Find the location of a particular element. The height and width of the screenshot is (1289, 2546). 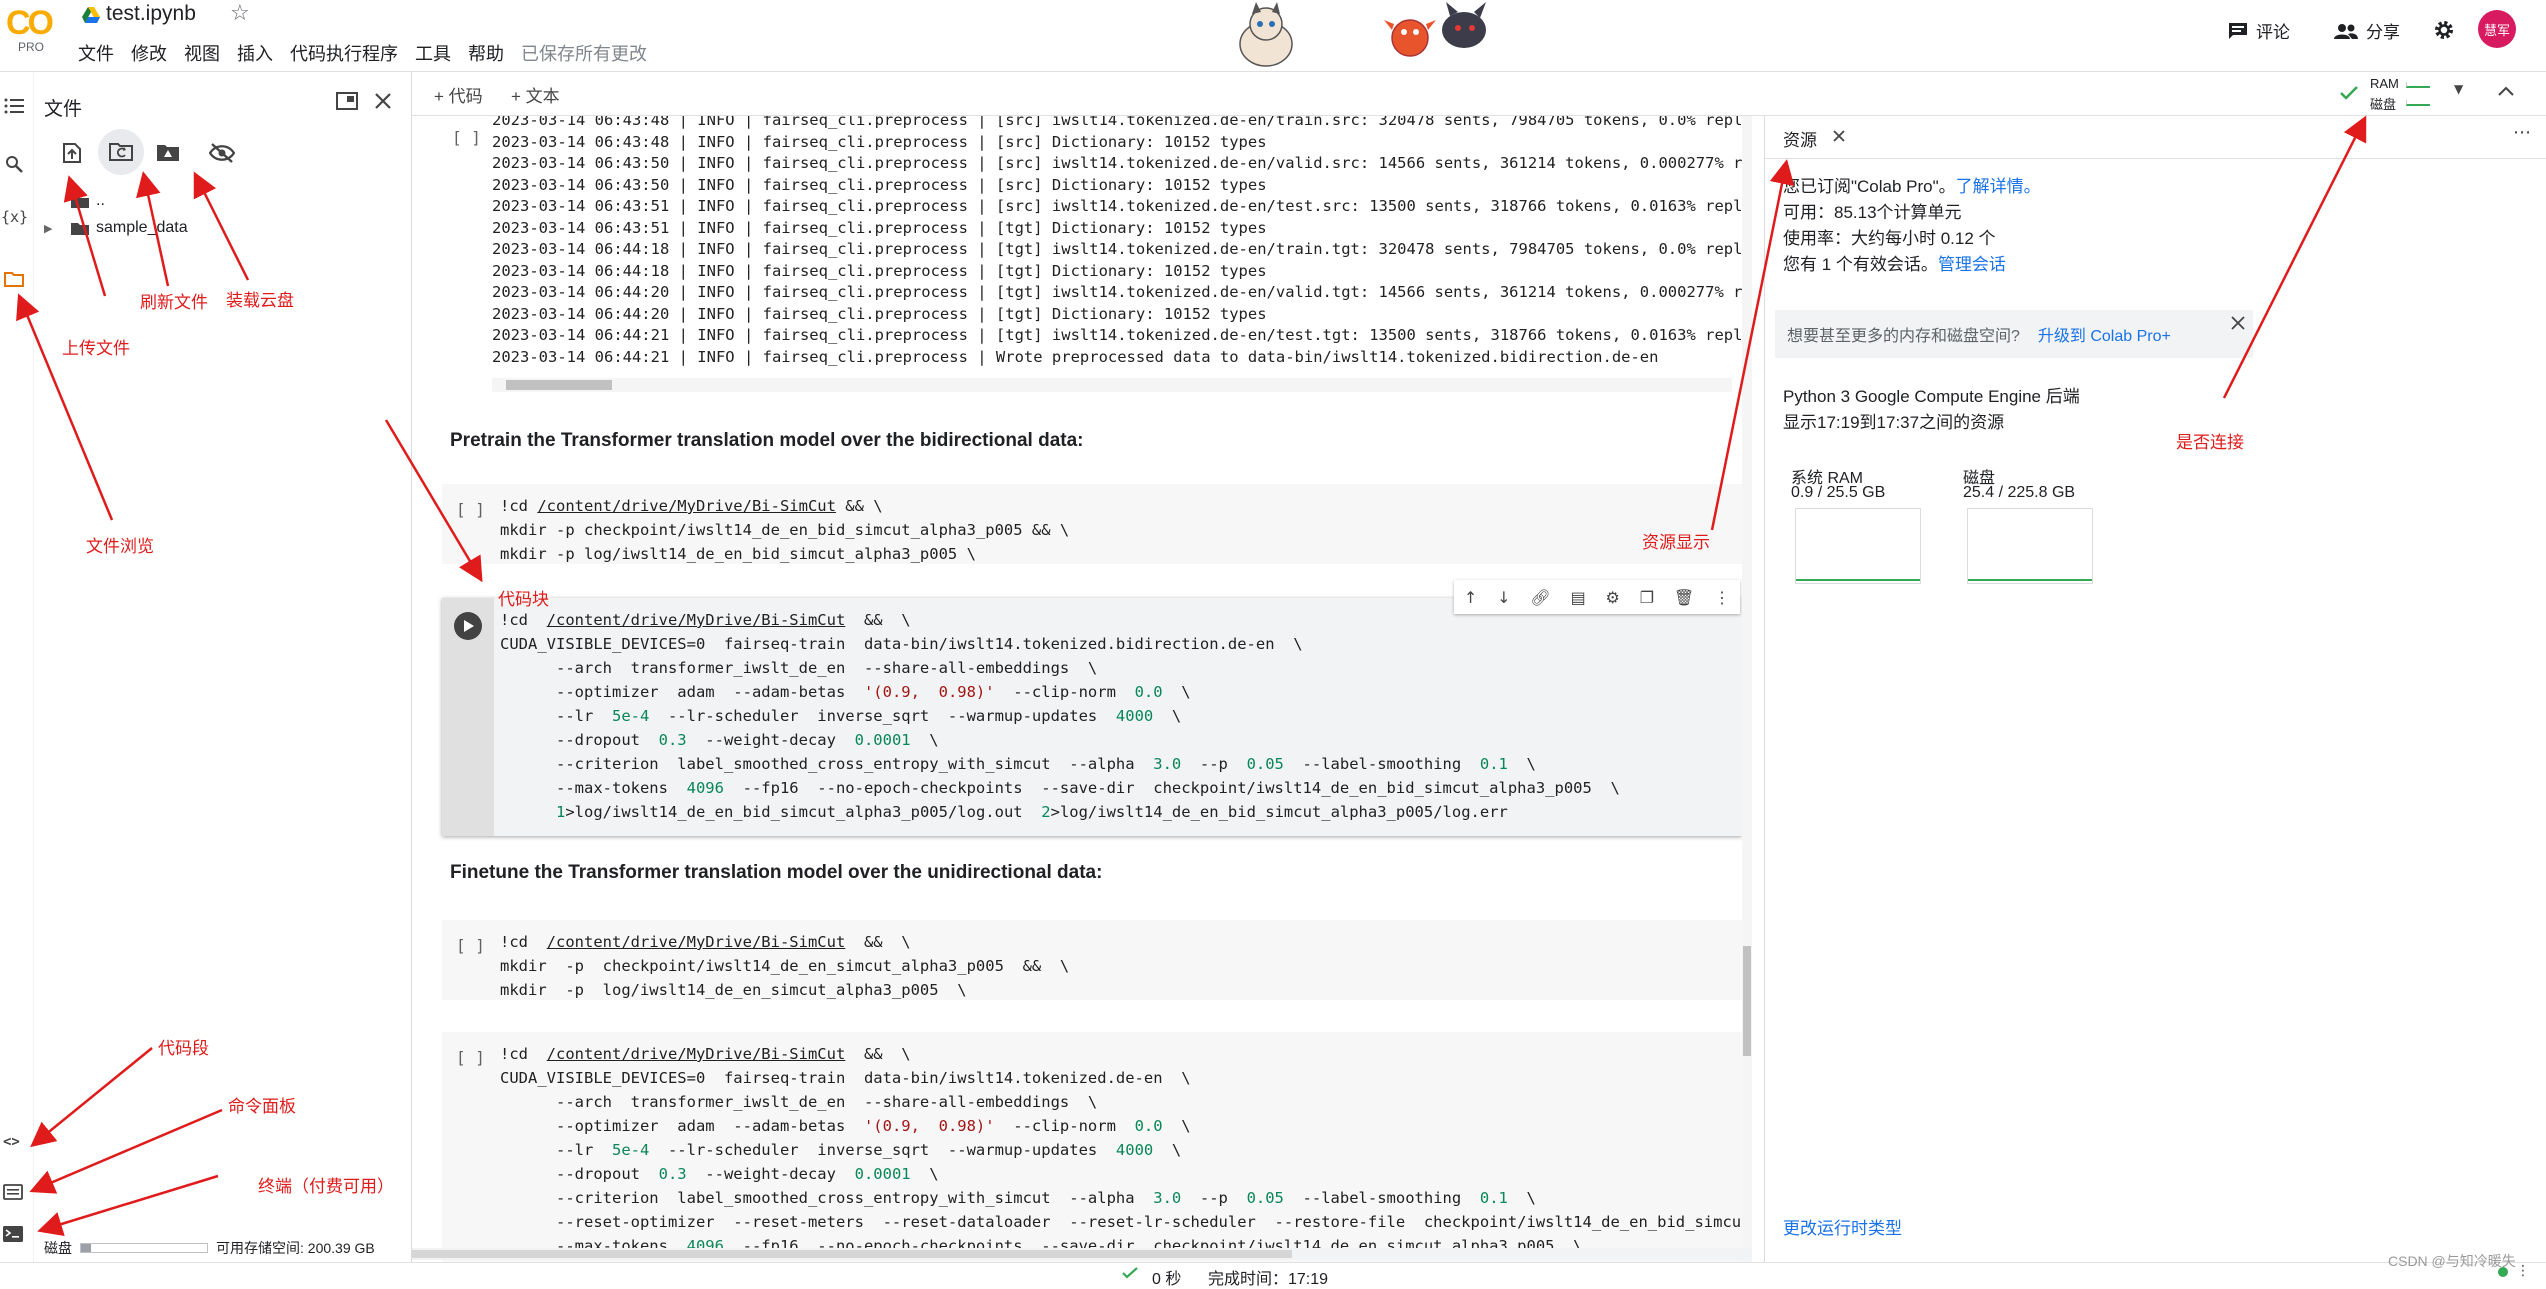

close-icon is located at coordinates (383, 101).